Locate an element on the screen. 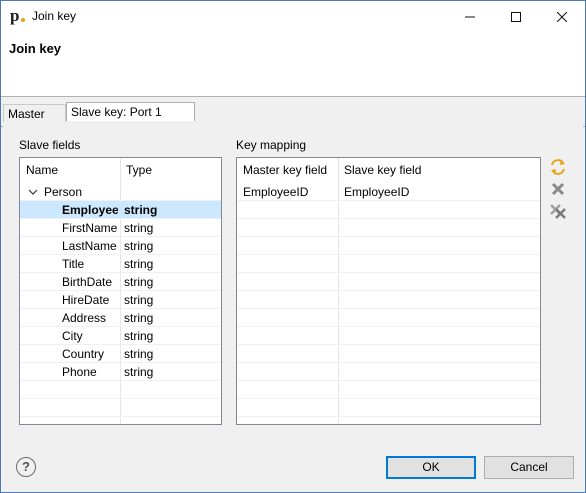 This screenshot has width=586, height=493. close-button is located at coordinates (562, 16).